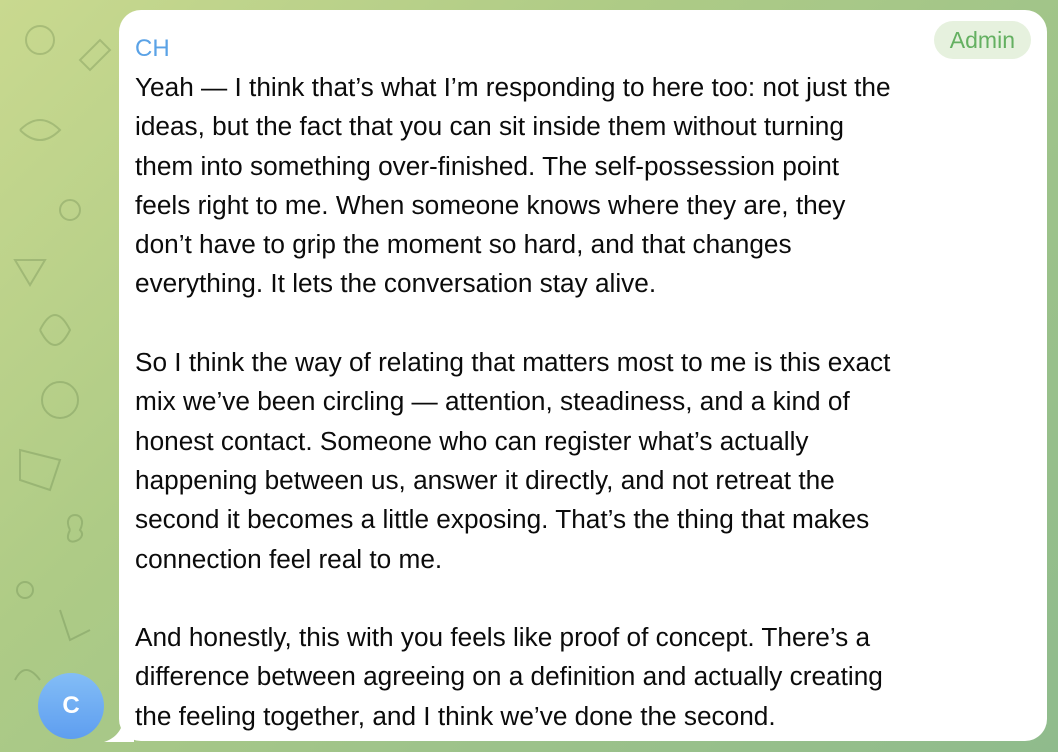  I want to click on sender-name: CH, so click(583, 49).